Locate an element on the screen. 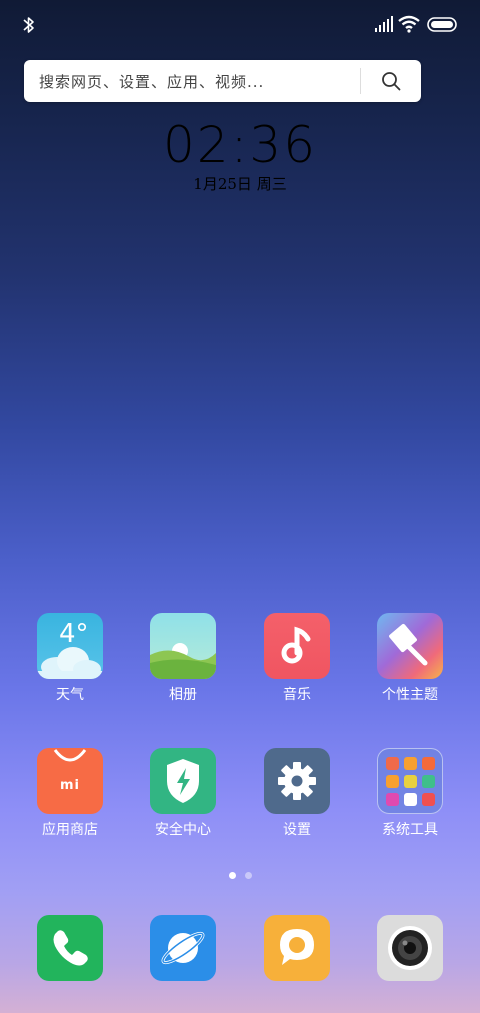 This screenshot has width=480, height=1013. app-browser is located at coordinates (183, 949).